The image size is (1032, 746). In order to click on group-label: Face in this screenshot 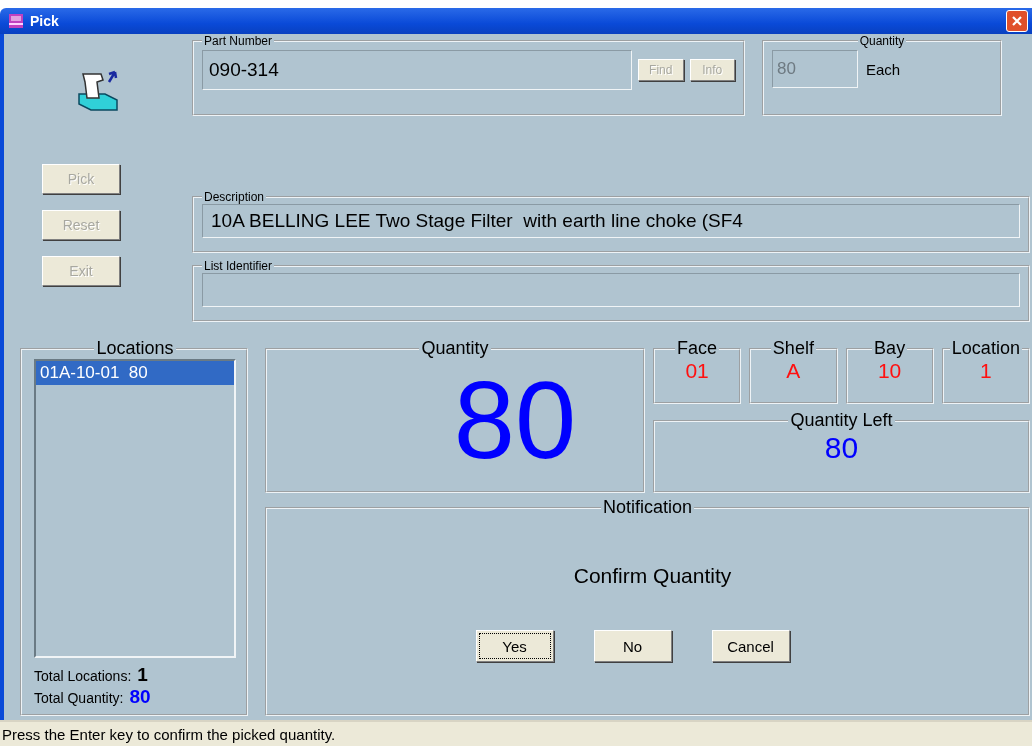, I will do `click(697, 348)`.